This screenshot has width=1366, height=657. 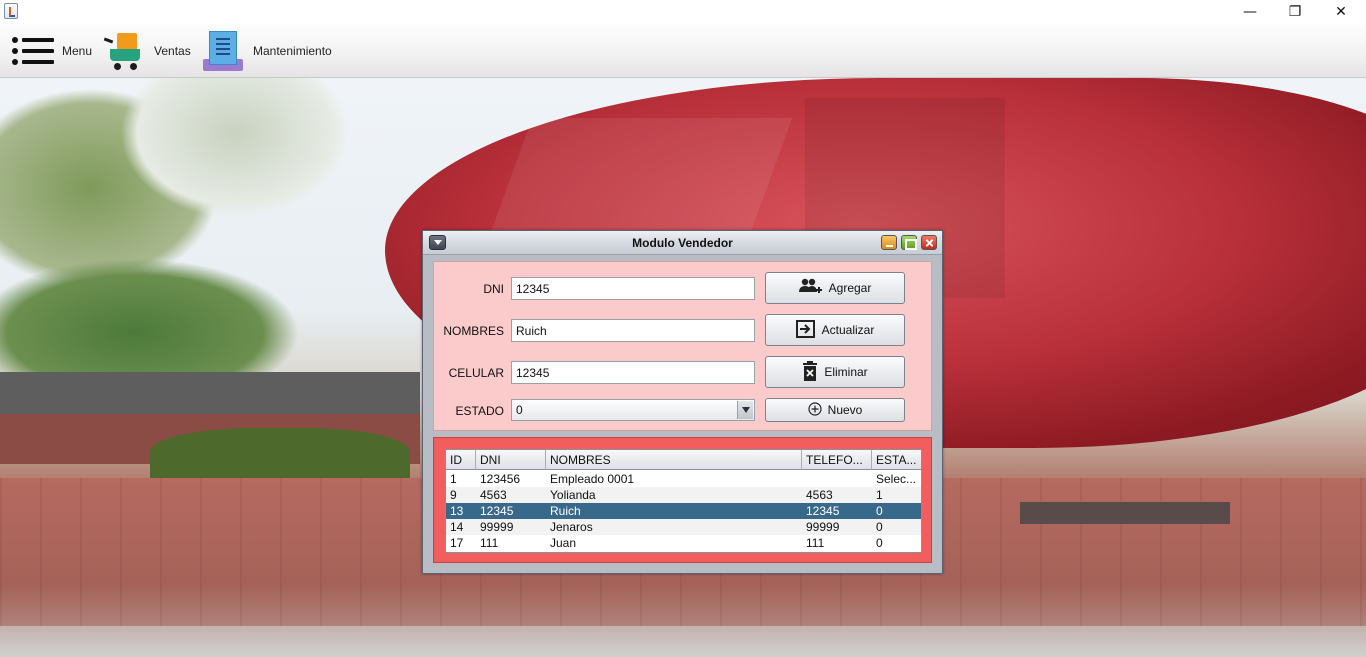 What do you see at coordinates (805, 330) in the screenshot?
I see `sign-in-icon` at bounding box center [805, 330].